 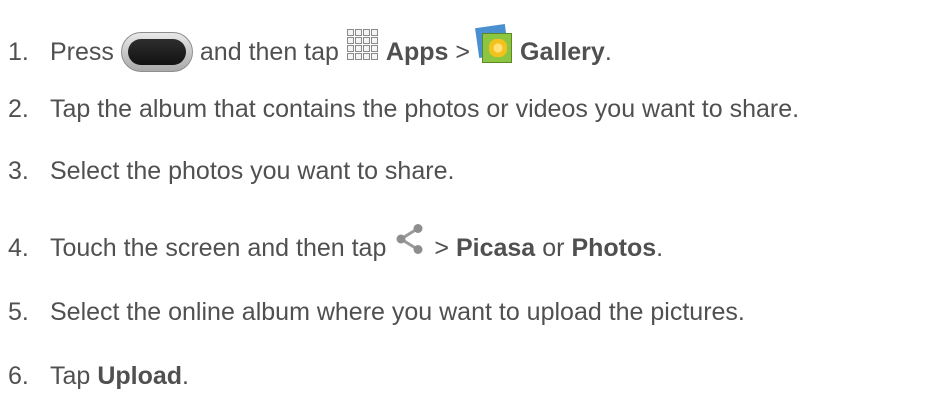 I want to click on step-text: and then tap, so click(x=269, y=51).